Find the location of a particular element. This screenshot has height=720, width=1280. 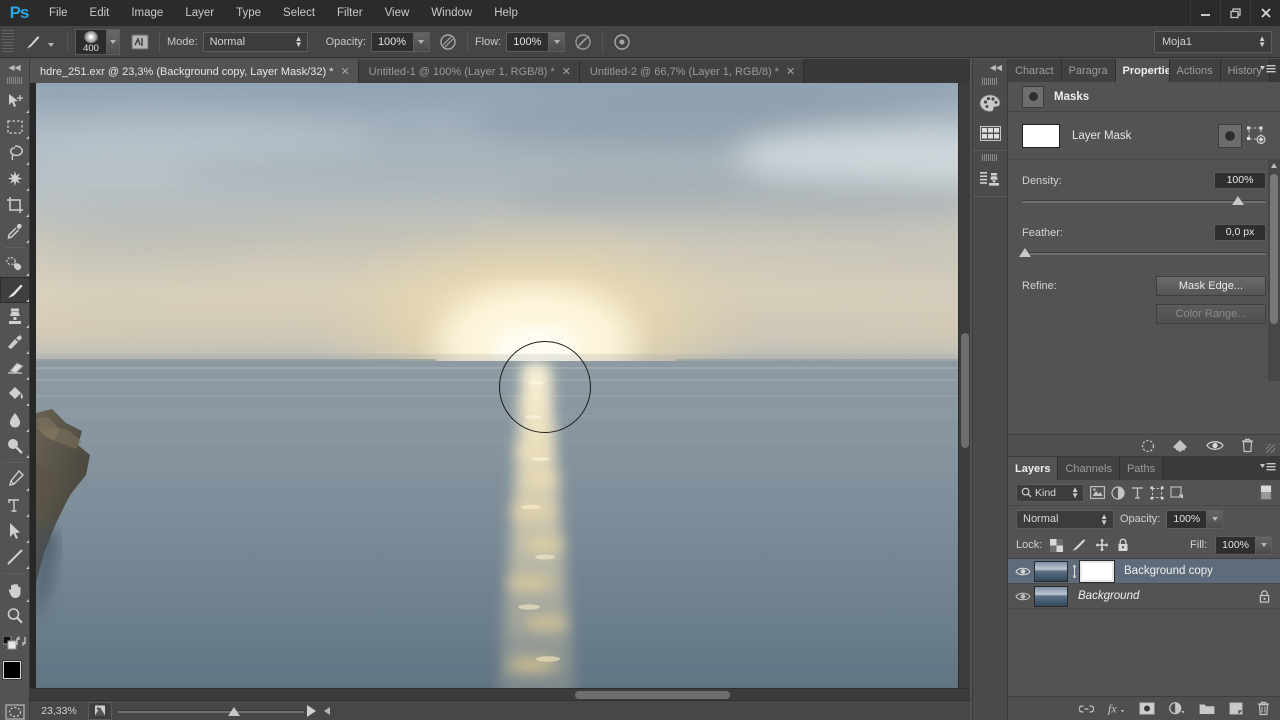

canvas-vertical-scrollbar is located at coordinates (964, 391).